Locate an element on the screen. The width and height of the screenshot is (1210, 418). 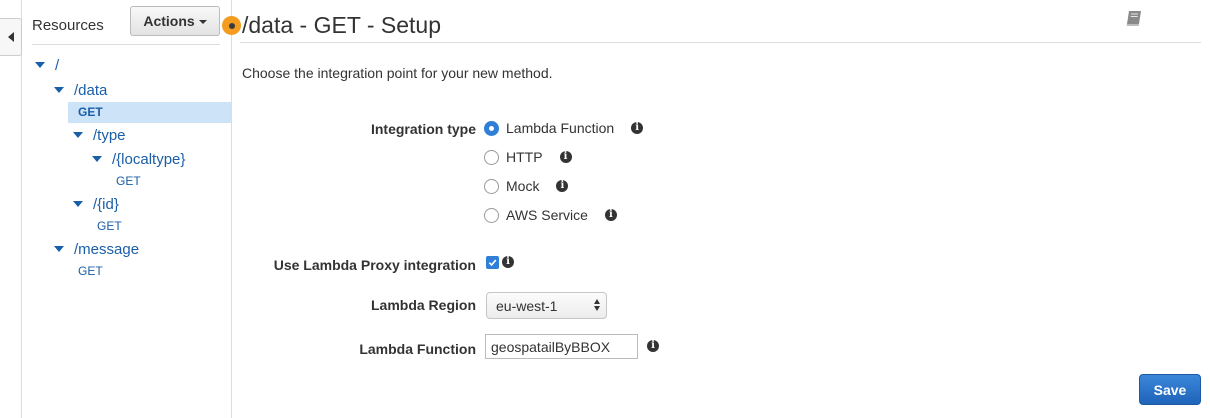
lambda-proxy-checkbox is located at coordinates (492, 262).